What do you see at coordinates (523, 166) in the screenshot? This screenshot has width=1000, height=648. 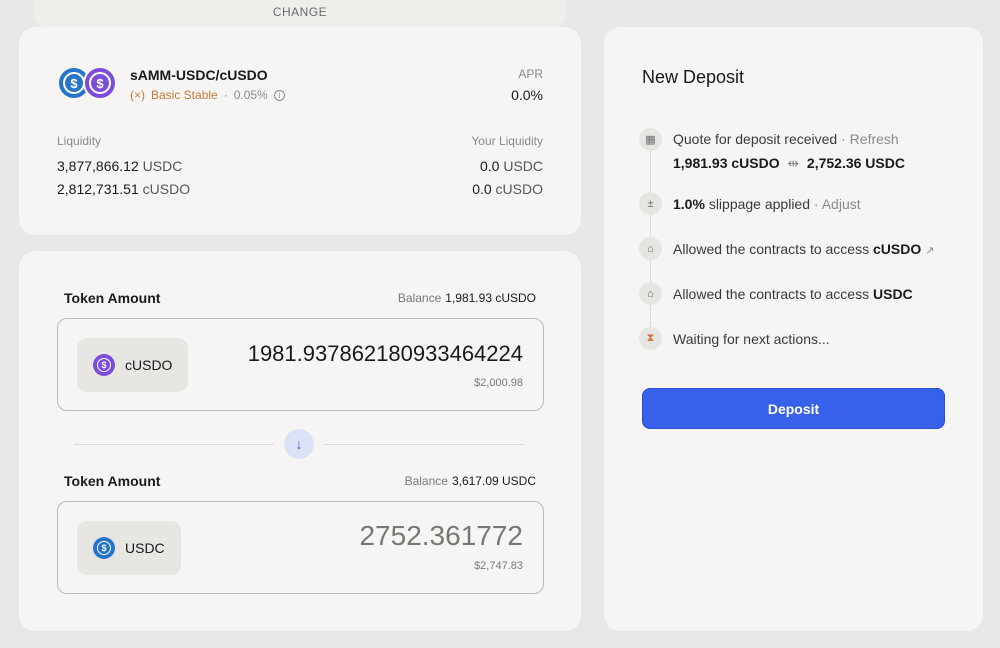 I see `your-liquidity-unit: USDC` at bounding box center [523, 166].